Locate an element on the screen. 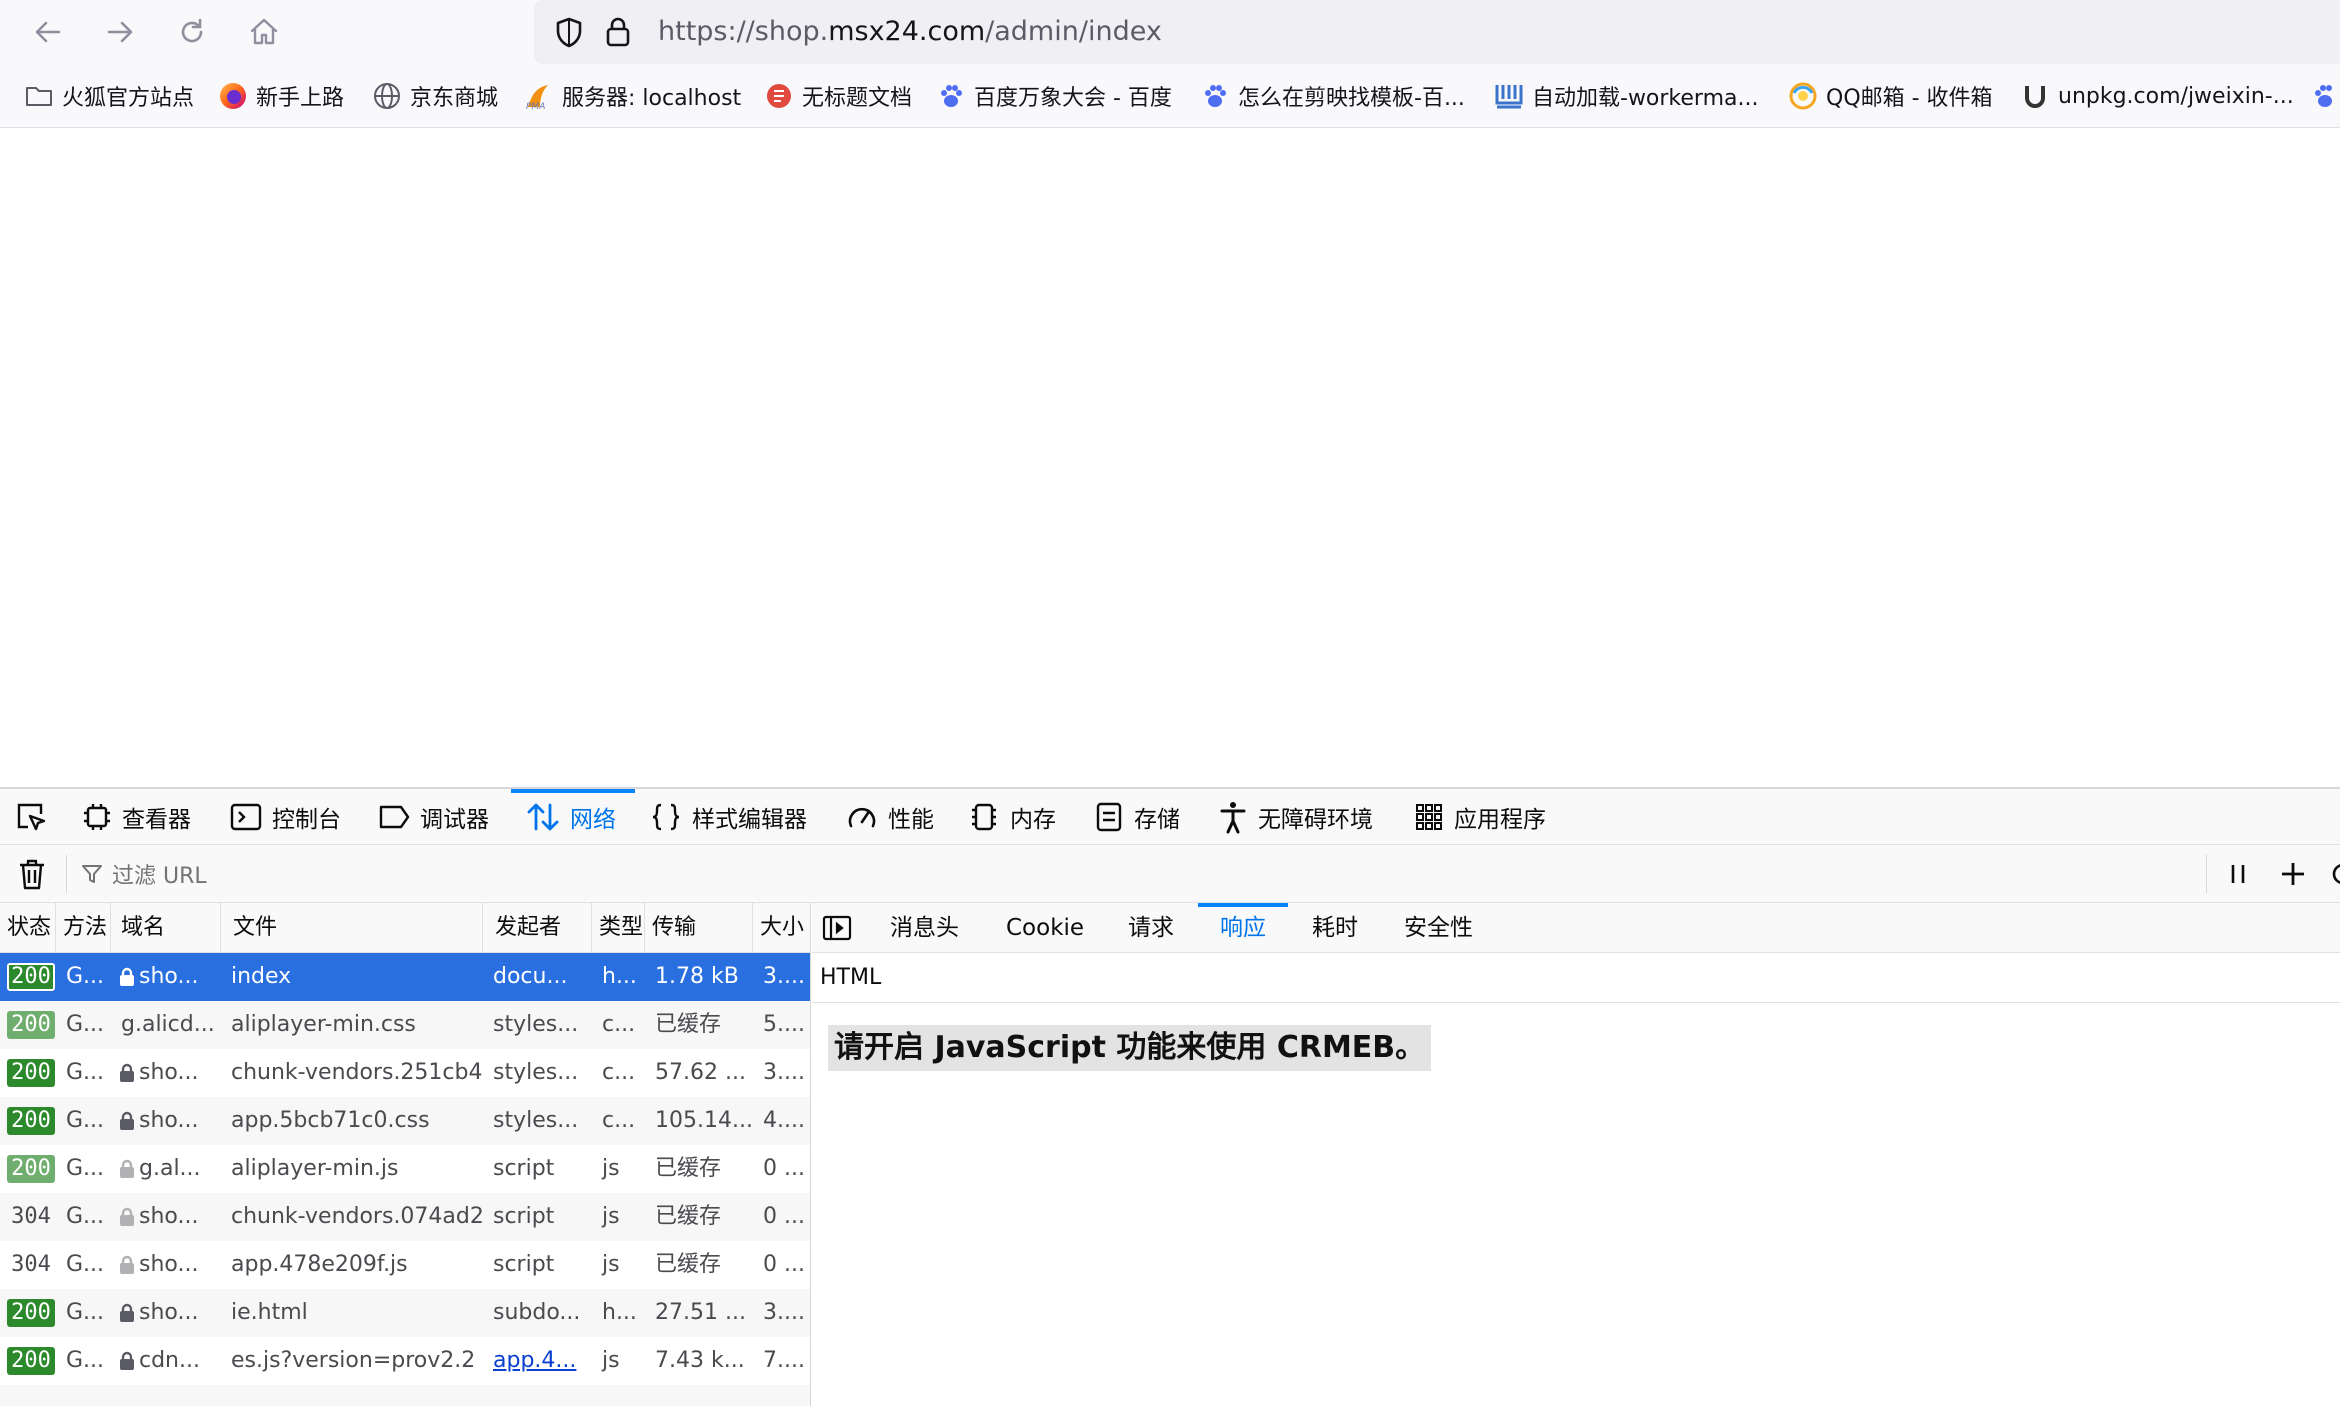  bookmark-item: 百度万象大会 - 百度 is located at coordinates (1054, 96).